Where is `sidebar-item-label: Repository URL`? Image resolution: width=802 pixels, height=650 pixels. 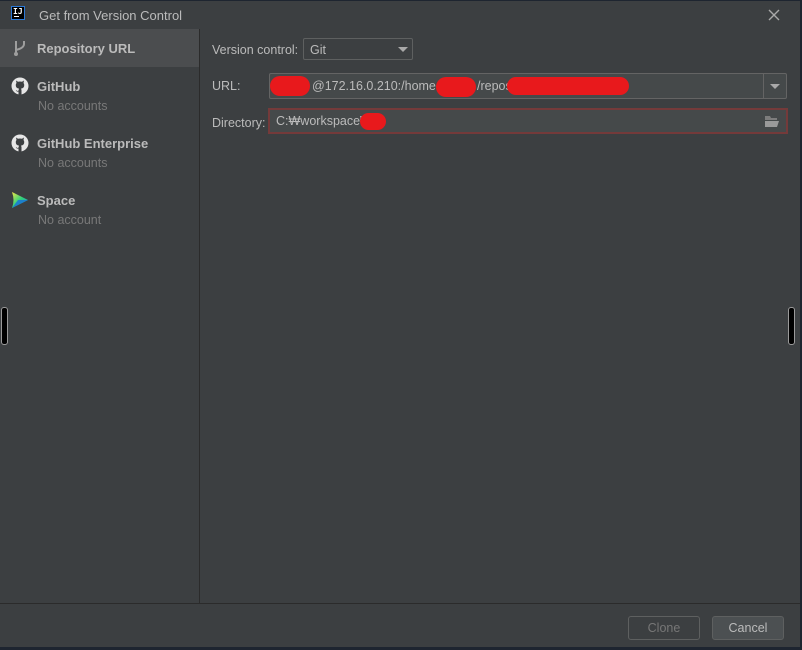 sidebar-item-label: Repository URL is located at coordinates (86, 48).